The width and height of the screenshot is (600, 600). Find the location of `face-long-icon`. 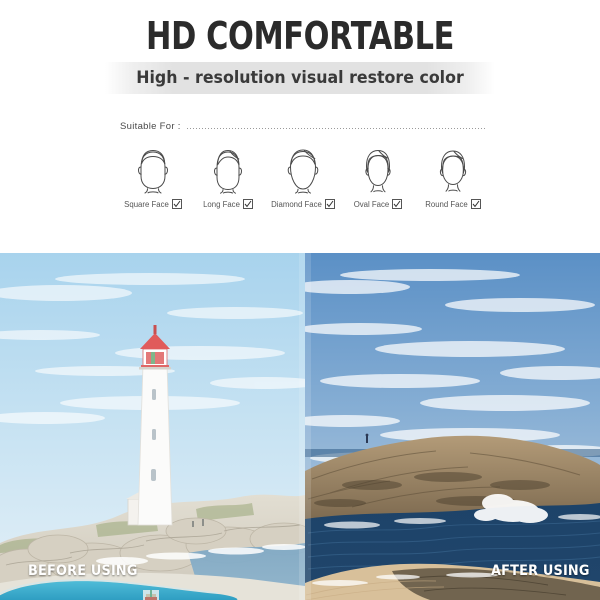

face-long-icon is located at coordinates (228, 171).